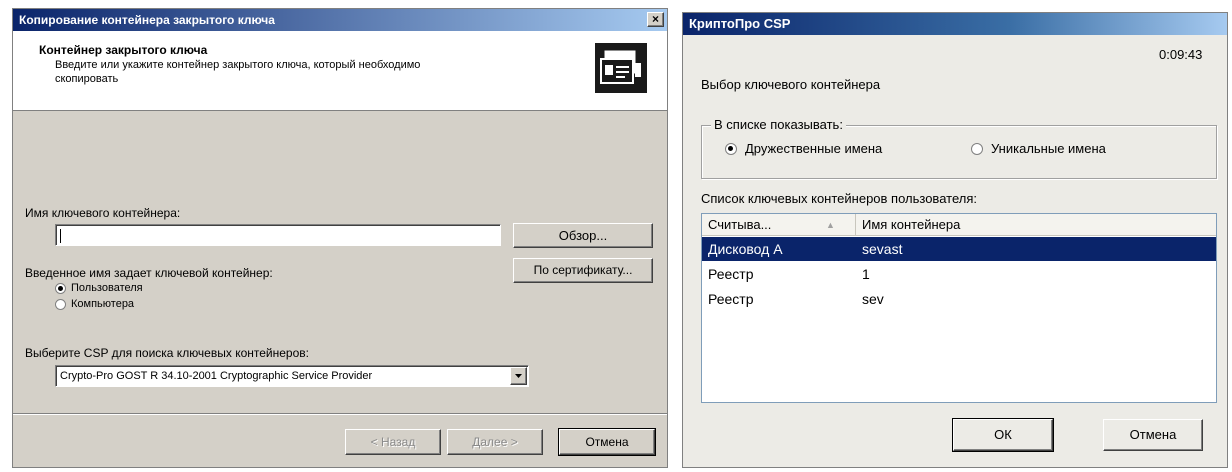 The width and height of the screenshot is (1232, 472). Describe the element at coordinates (977, 149) in the screenshot. I see `radio-unique-names` at that location.